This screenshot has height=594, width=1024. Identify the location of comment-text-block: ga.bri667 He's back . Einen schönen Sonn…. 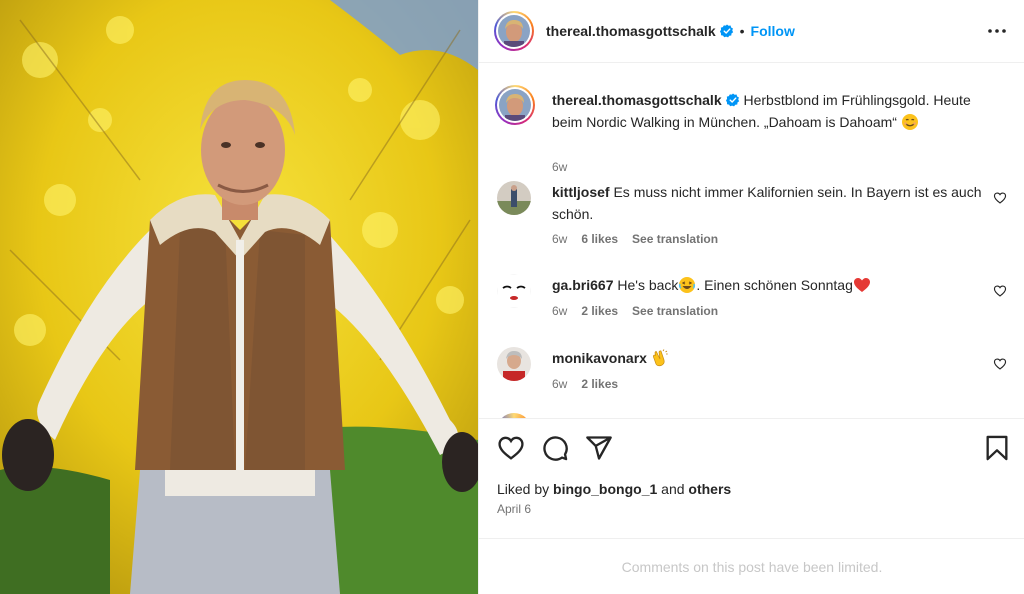
(767, 285).